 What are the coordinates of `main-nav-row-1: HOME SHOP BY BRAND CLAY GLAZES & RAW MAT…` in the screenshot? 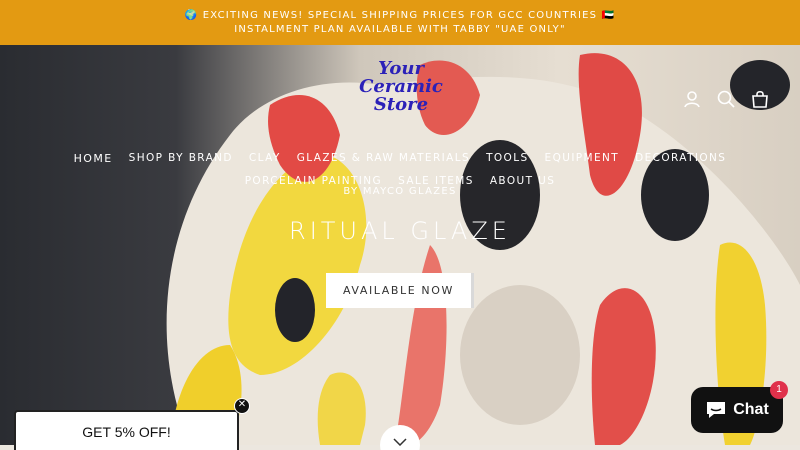 It's located at (400, 158).